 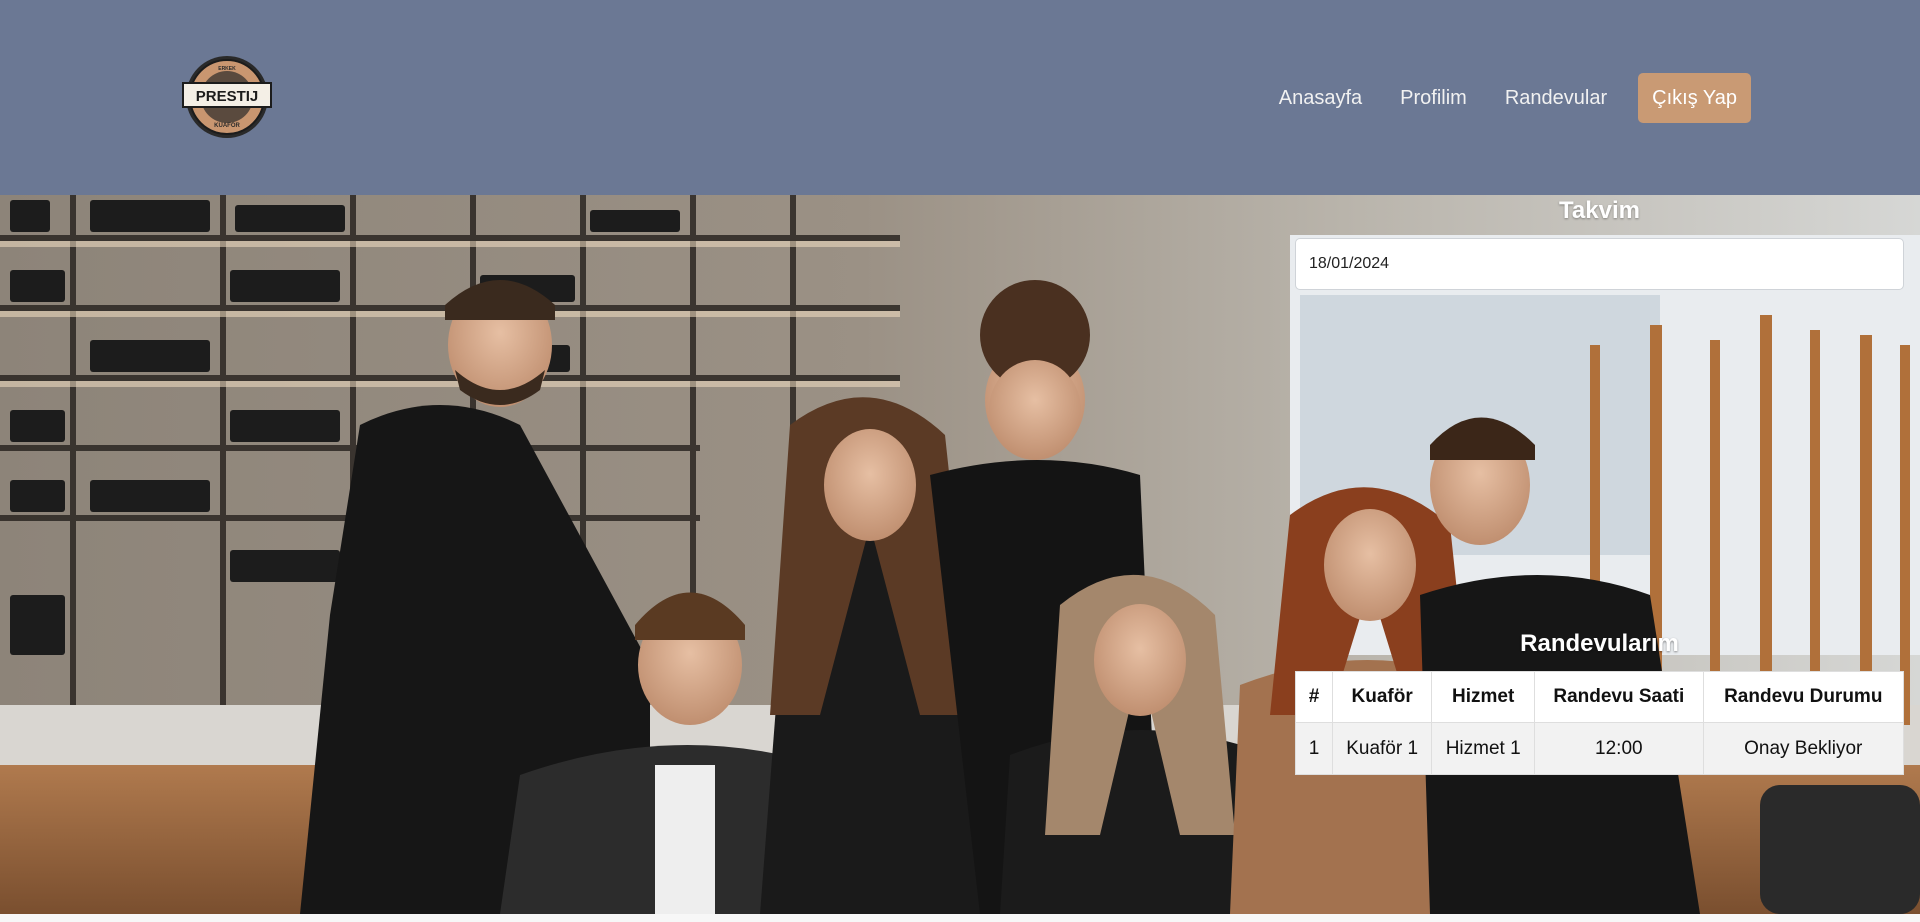 What do you see at coordinates (1483, 697) in the screenshot?
I see `column-header-service: Hizmet` at bounding box center [1483, 697].